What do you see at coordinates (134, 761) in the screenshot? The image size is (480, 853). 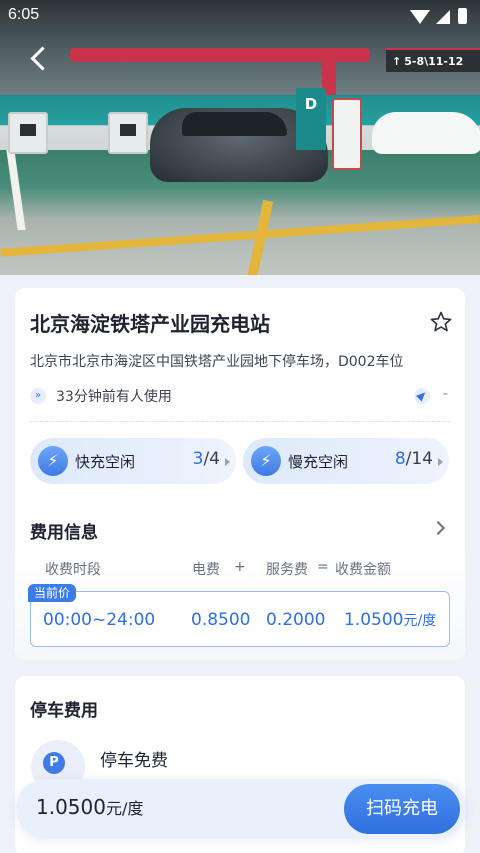 I see `parking-label: 停车免费` at bounding box center [134, 761].